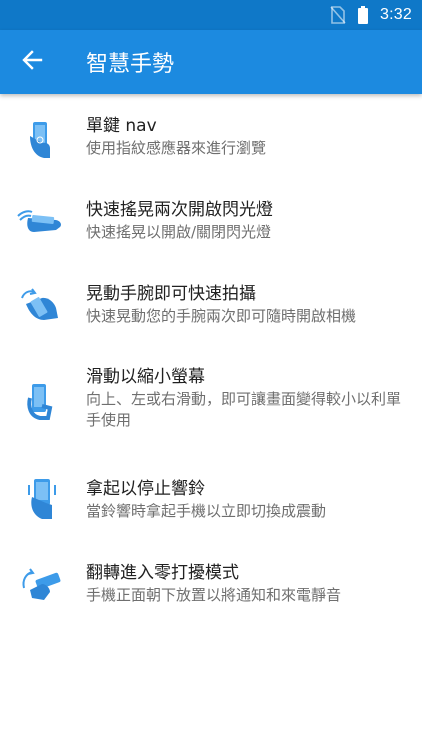 The image size is (422, 750). Describe the element at coordinates (162, 573) in the screenshot. I see `gesture-title: 翻轉進入零打擾模式` at that location.